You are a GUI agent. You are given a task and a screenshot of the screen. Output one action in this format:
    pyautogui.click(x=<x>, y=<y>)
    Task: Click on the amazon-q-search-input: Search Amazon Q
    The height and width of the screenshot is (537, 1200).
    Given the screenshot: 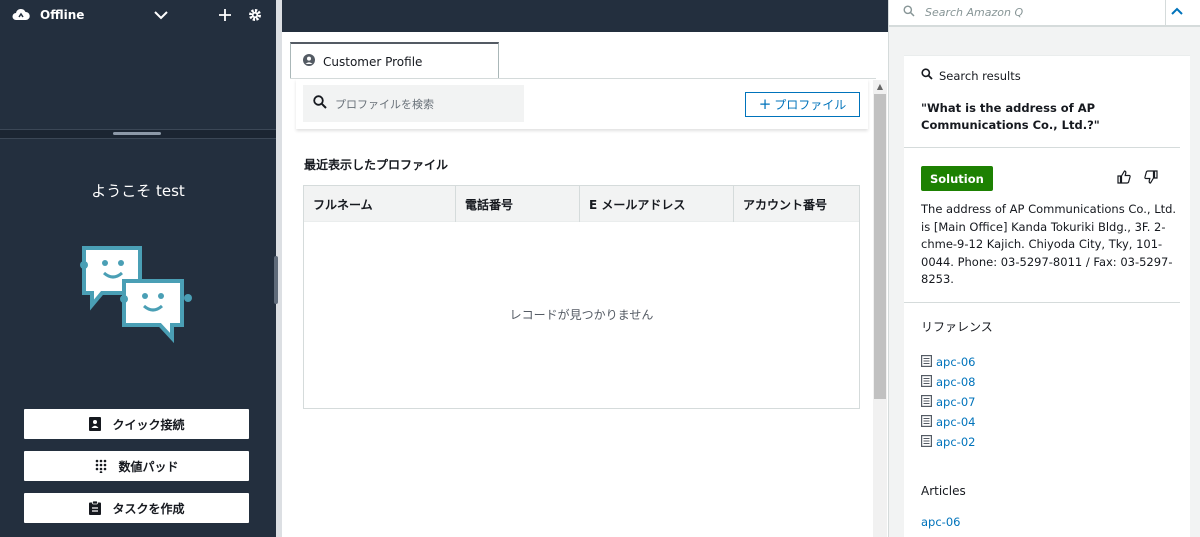 What is the action you would take?
    pyautogui.click(x=1044, y=13)
    